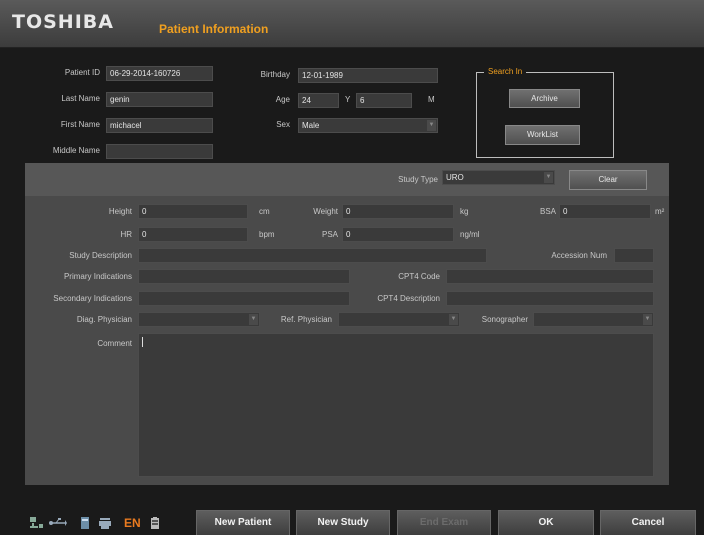  Describe the element at coordinates (547, 211) in the screenshot. I see `bsa-label: BSA` at that location.